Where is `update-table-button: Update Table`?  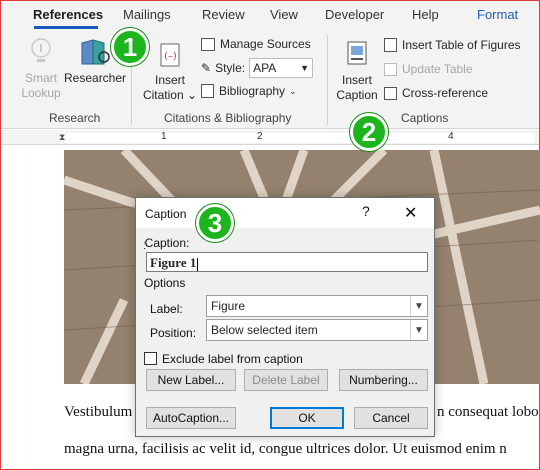 update-table-button: Update Table is located at coordinates (428, 69).